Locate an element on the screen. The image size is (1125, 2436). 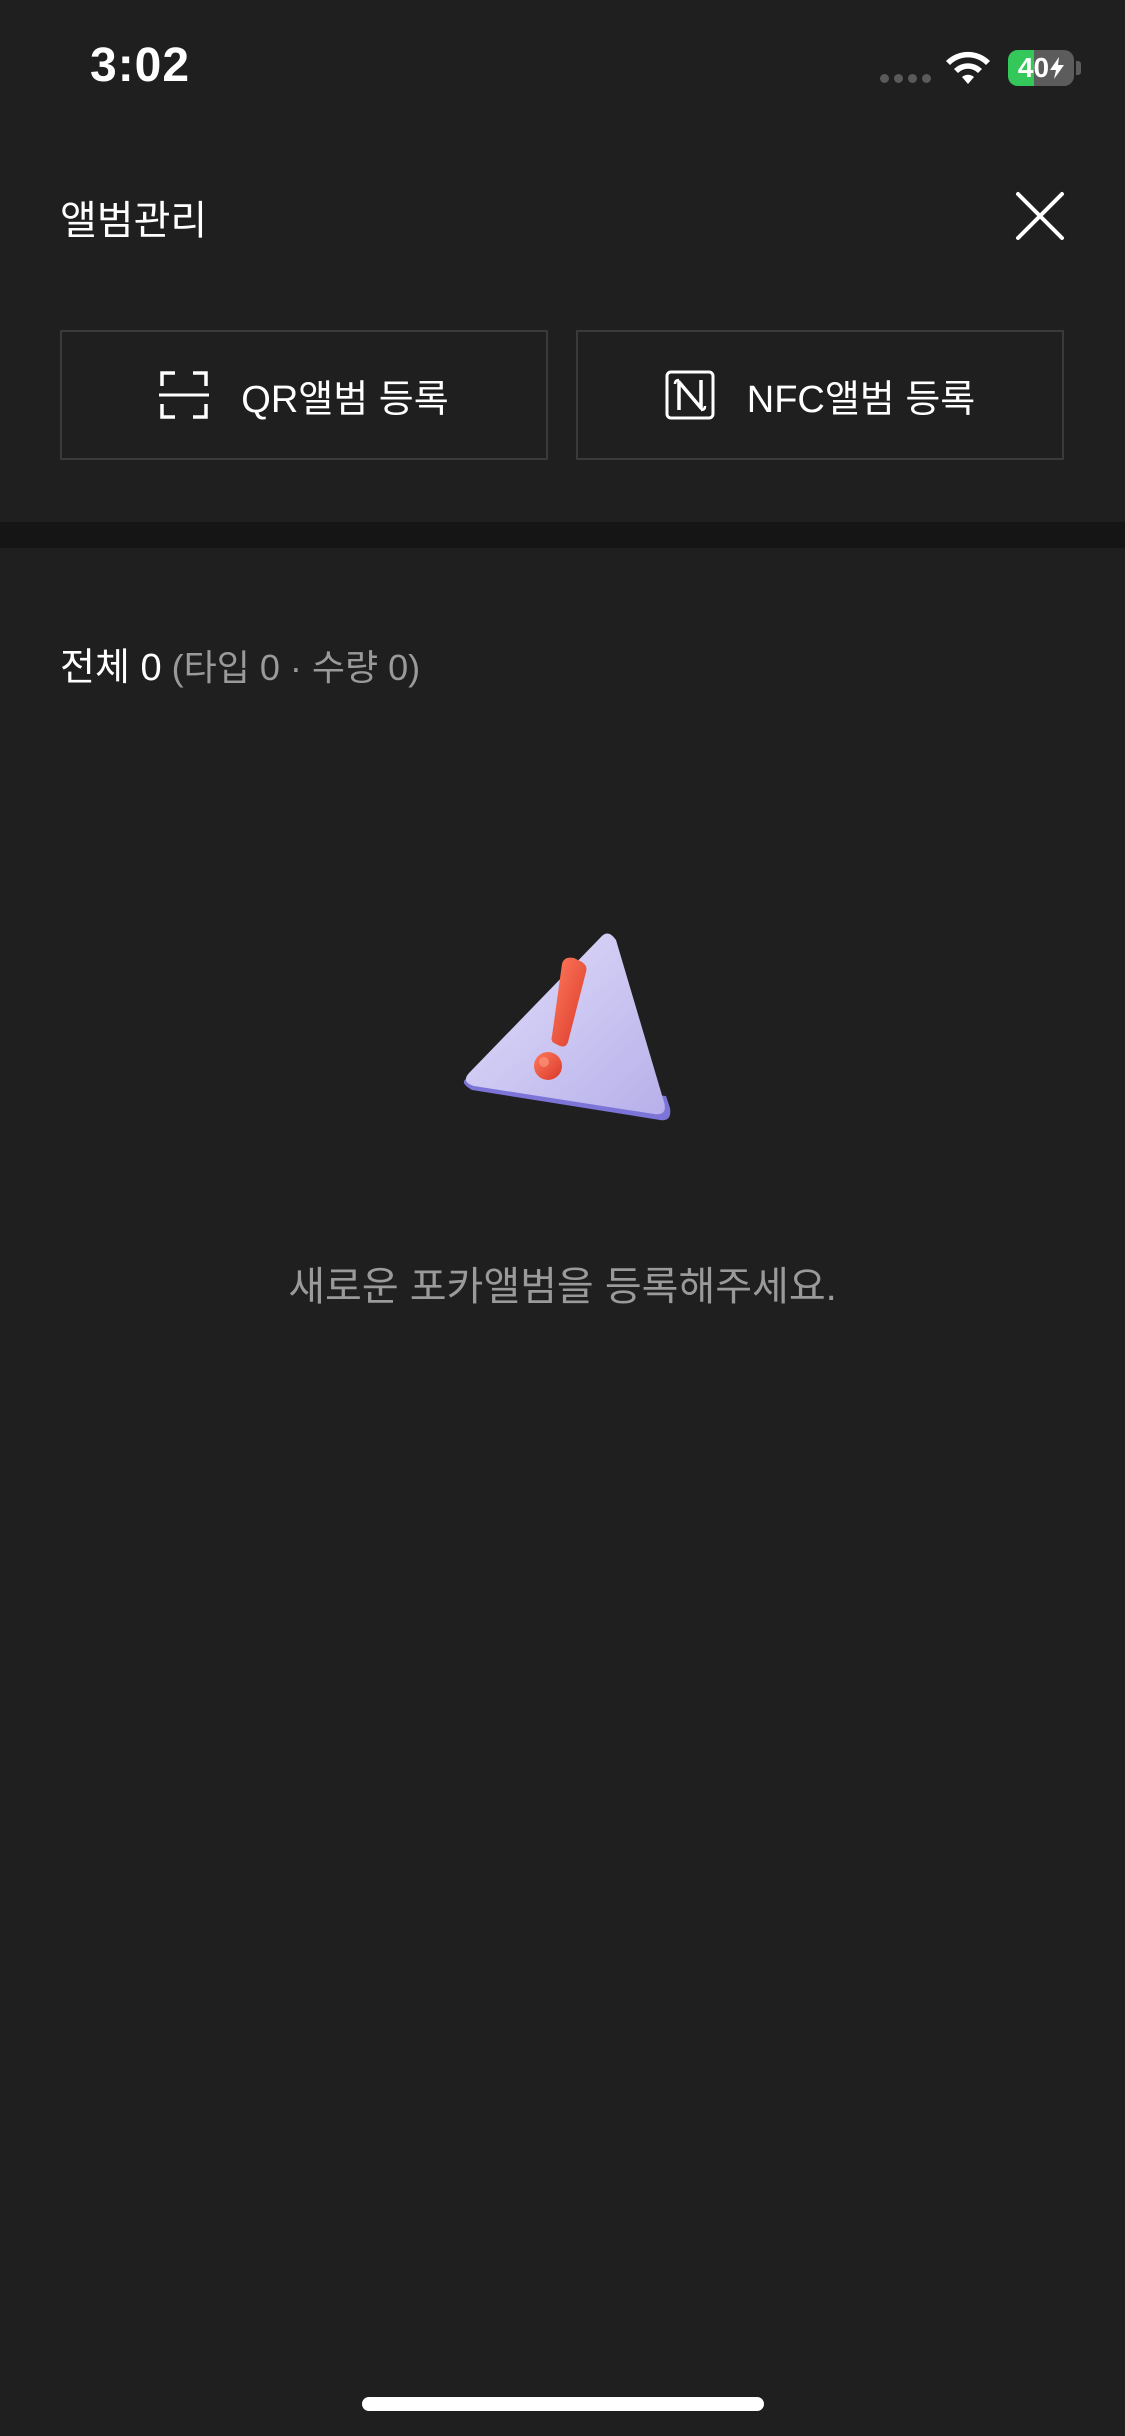
album-count-summary: 전체 0 (타입 0 · 수량 0) is located at coordinates (240, 663).